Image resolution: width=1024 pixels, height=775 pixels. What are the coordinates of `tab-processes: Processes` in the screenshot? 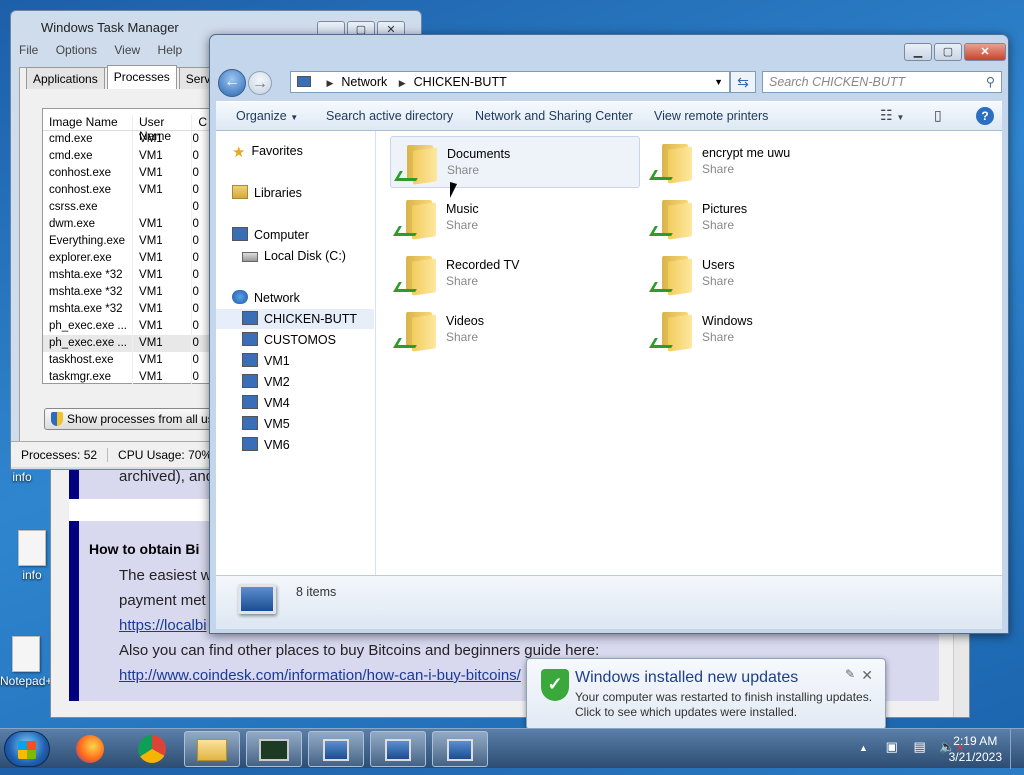 It's located at (141, 77).